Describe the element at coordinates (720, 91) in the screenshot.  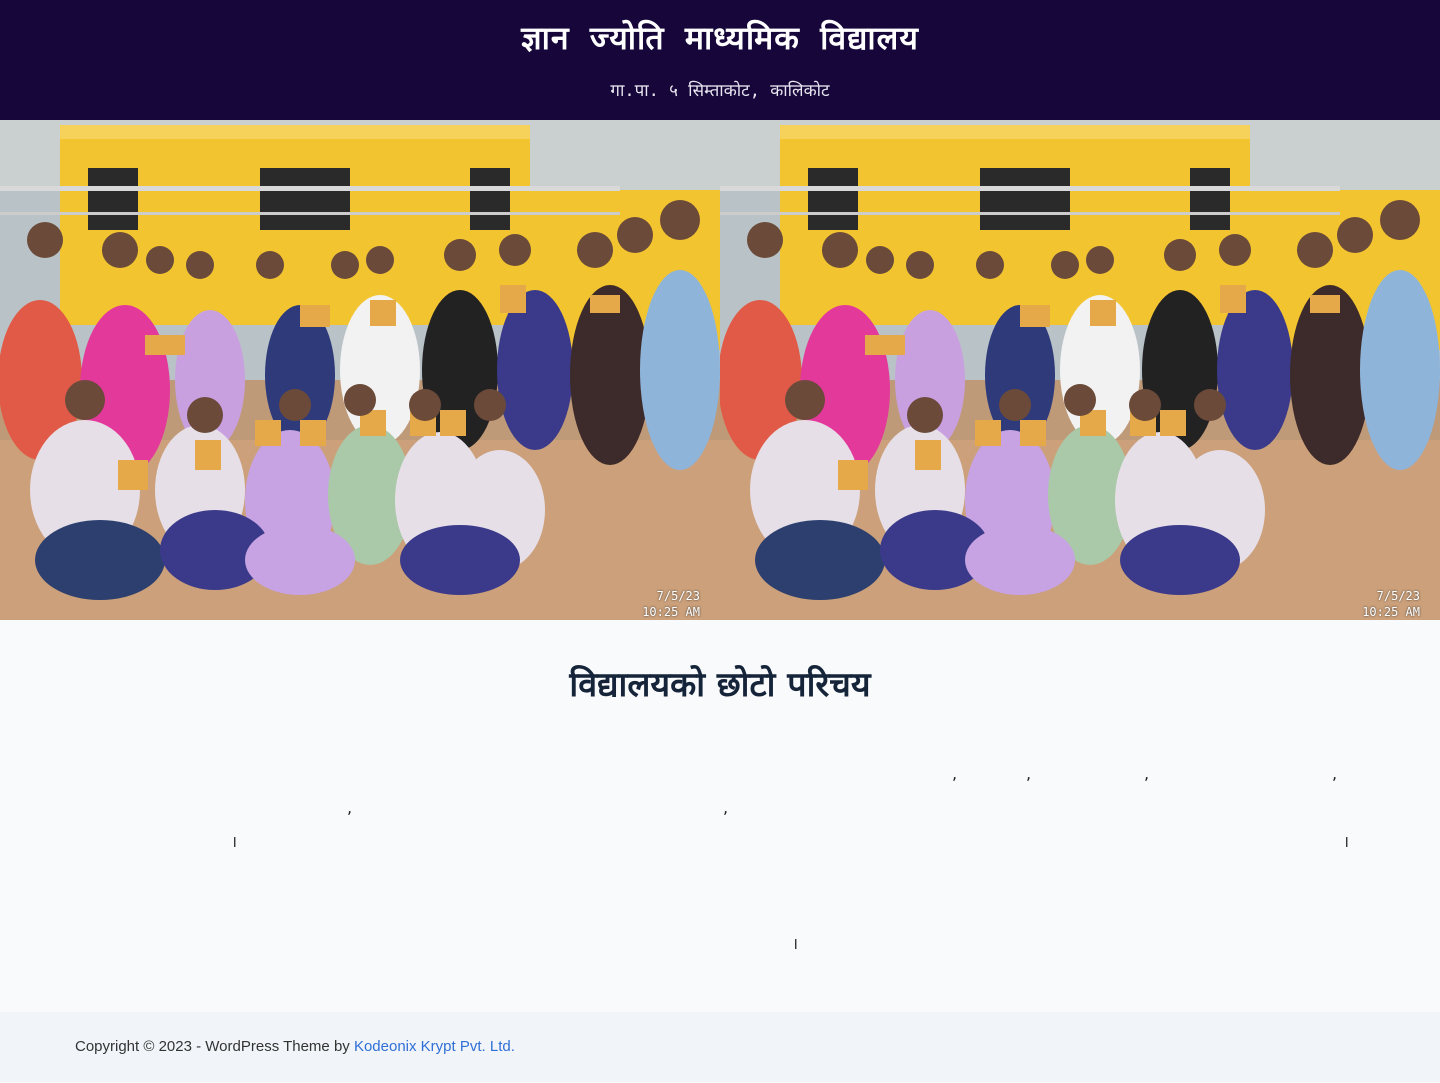
I see `site-tagline: गा.पा. ५ सिम्ताकोट, कालिकोट` at that location.